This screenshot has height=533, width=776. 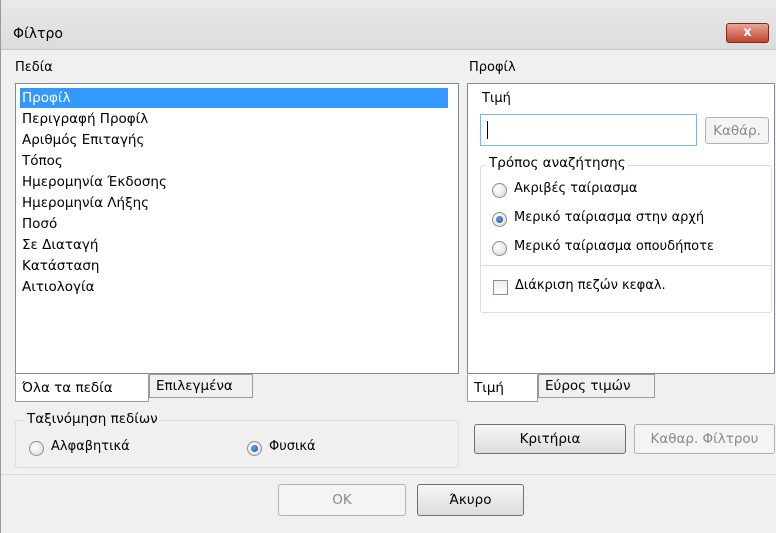 I want to click on case-sensitive-label: Διάκριση πεζών κεφαλ., so click(x=590, y=285).